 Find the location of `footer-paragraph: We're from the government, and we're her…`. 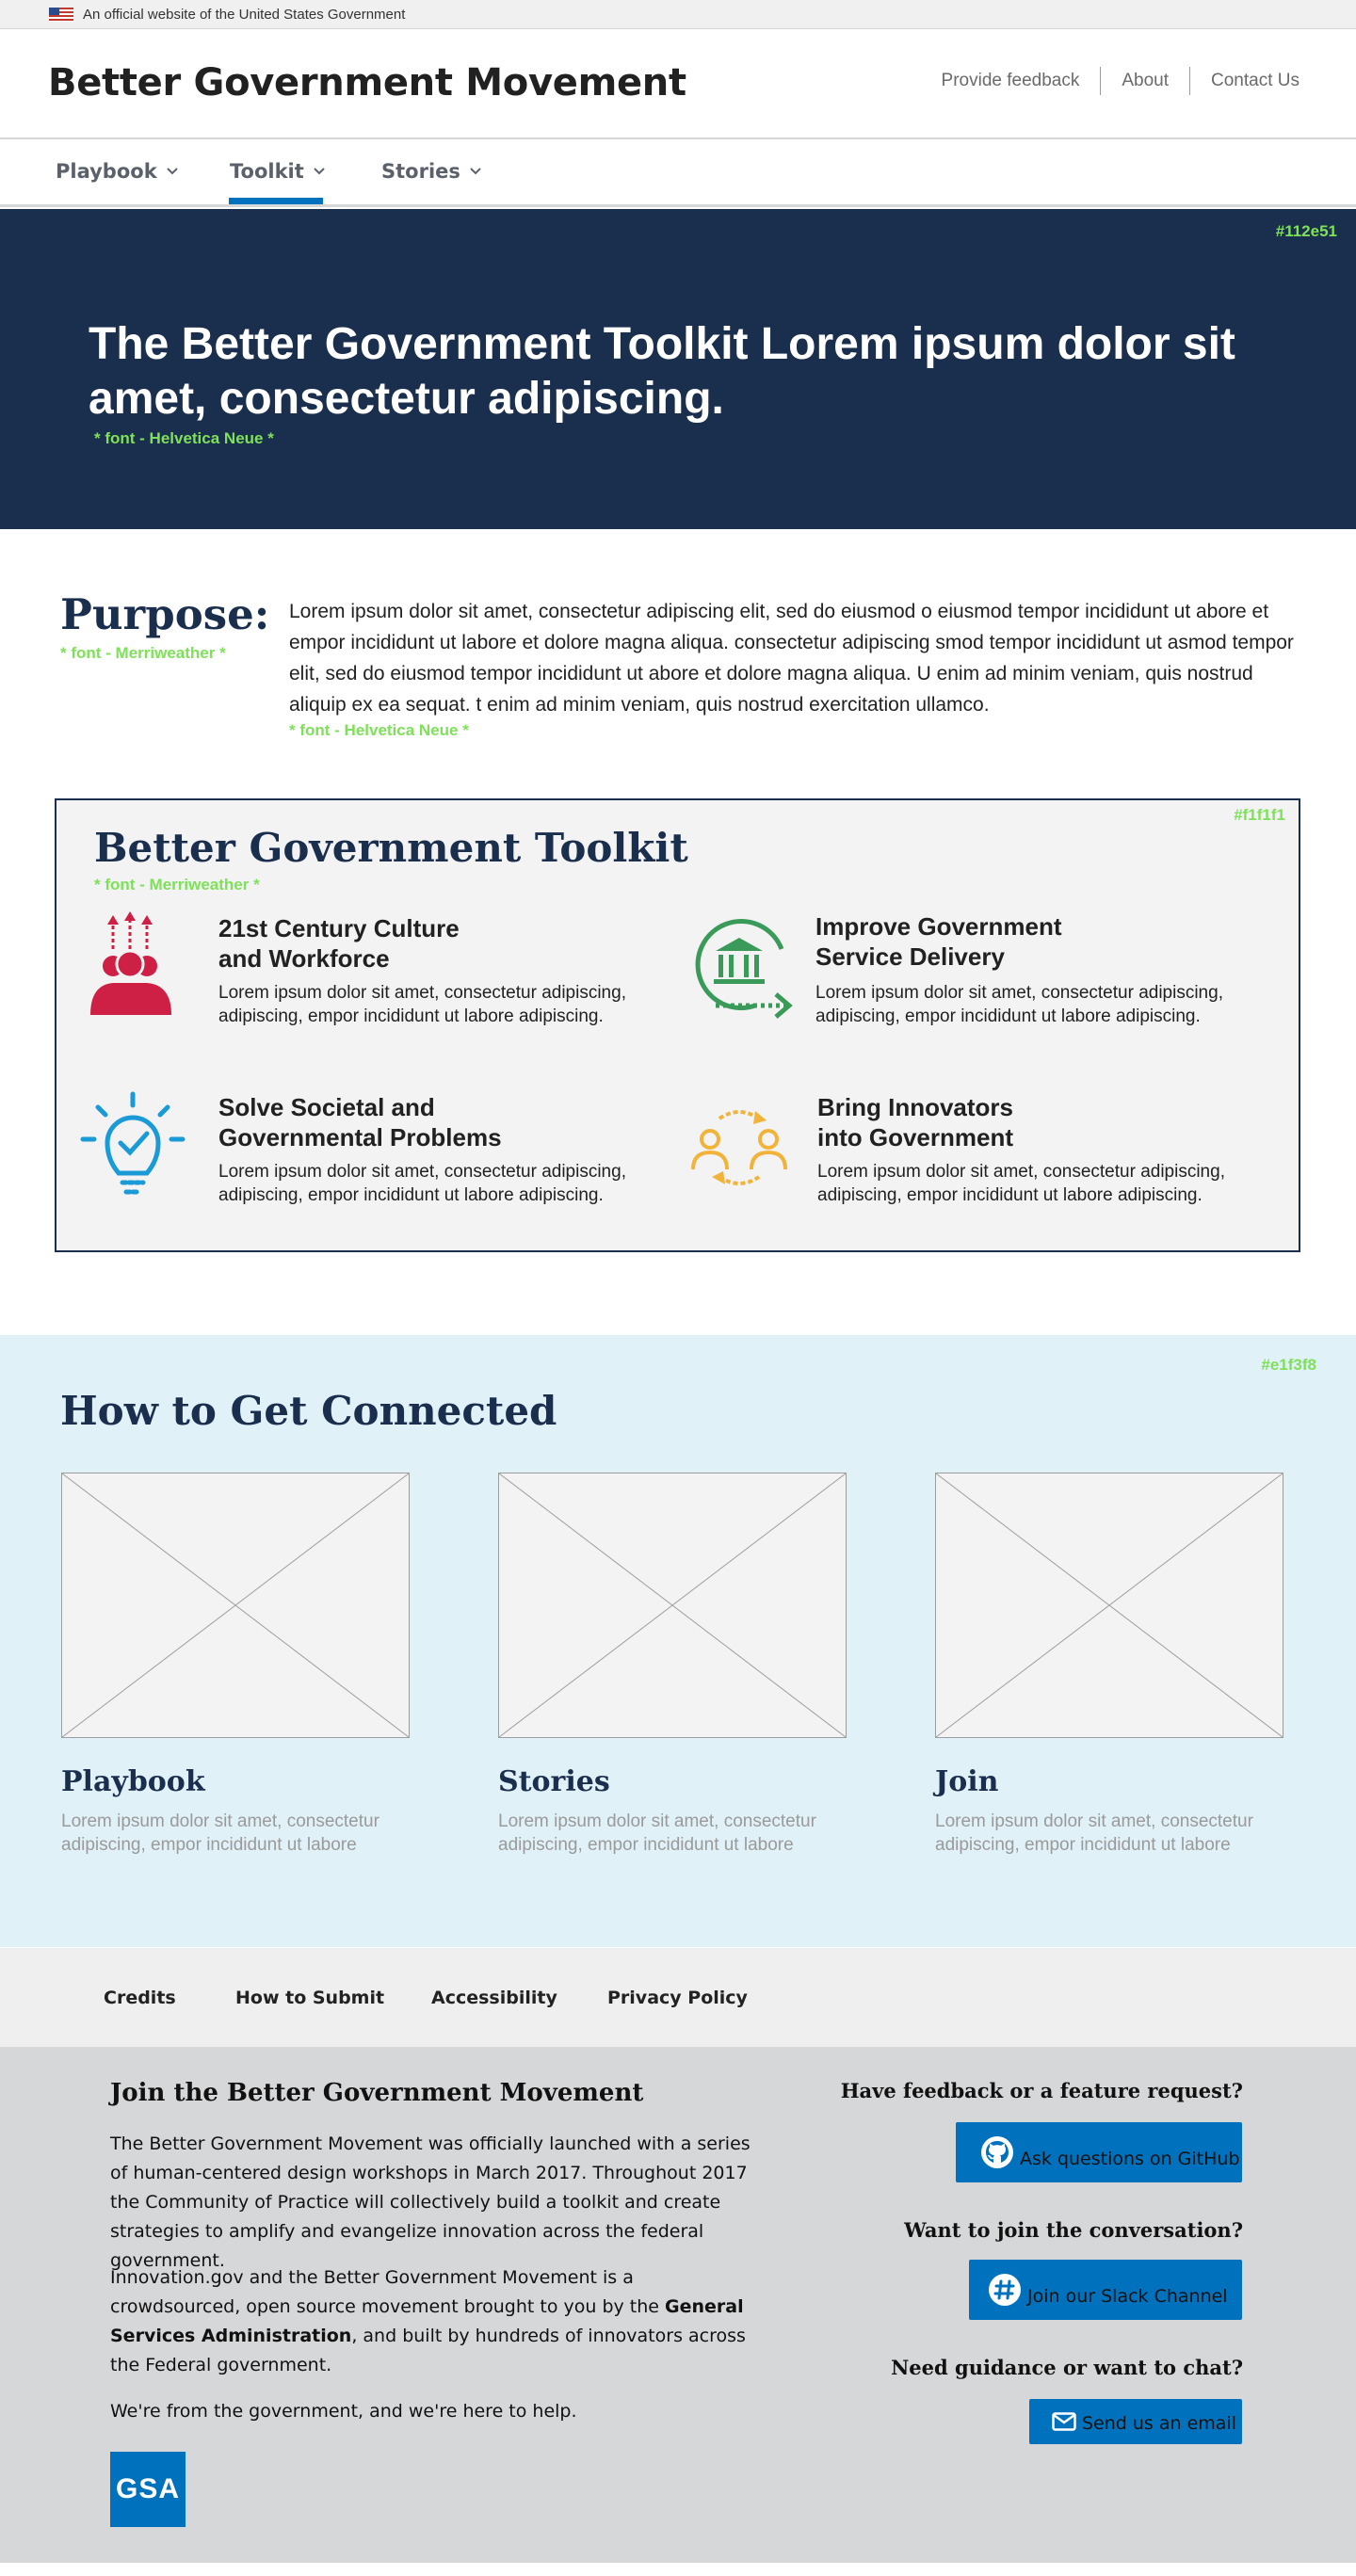

footer-paragraph: We're from the government, and we're her… is located at coordinates (343, 2411).